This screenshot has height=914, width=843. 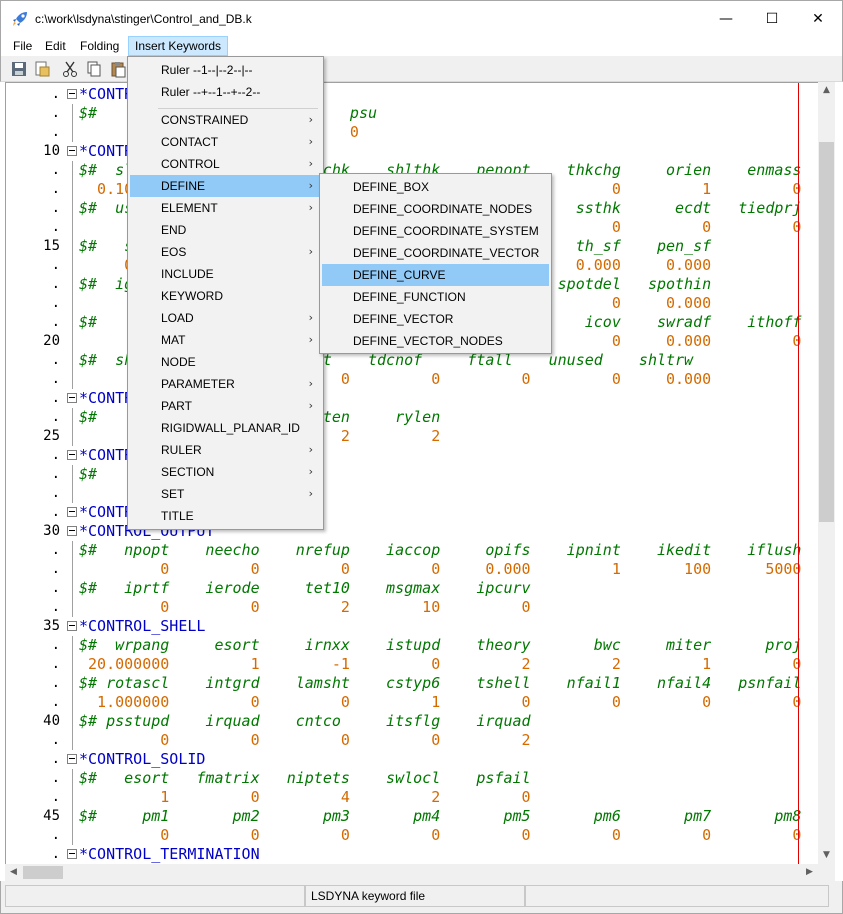 What do you see at coordinates (99, 46) in the screenshot?
I see `menu-folding: Folding` at bounding box center [99, 46].